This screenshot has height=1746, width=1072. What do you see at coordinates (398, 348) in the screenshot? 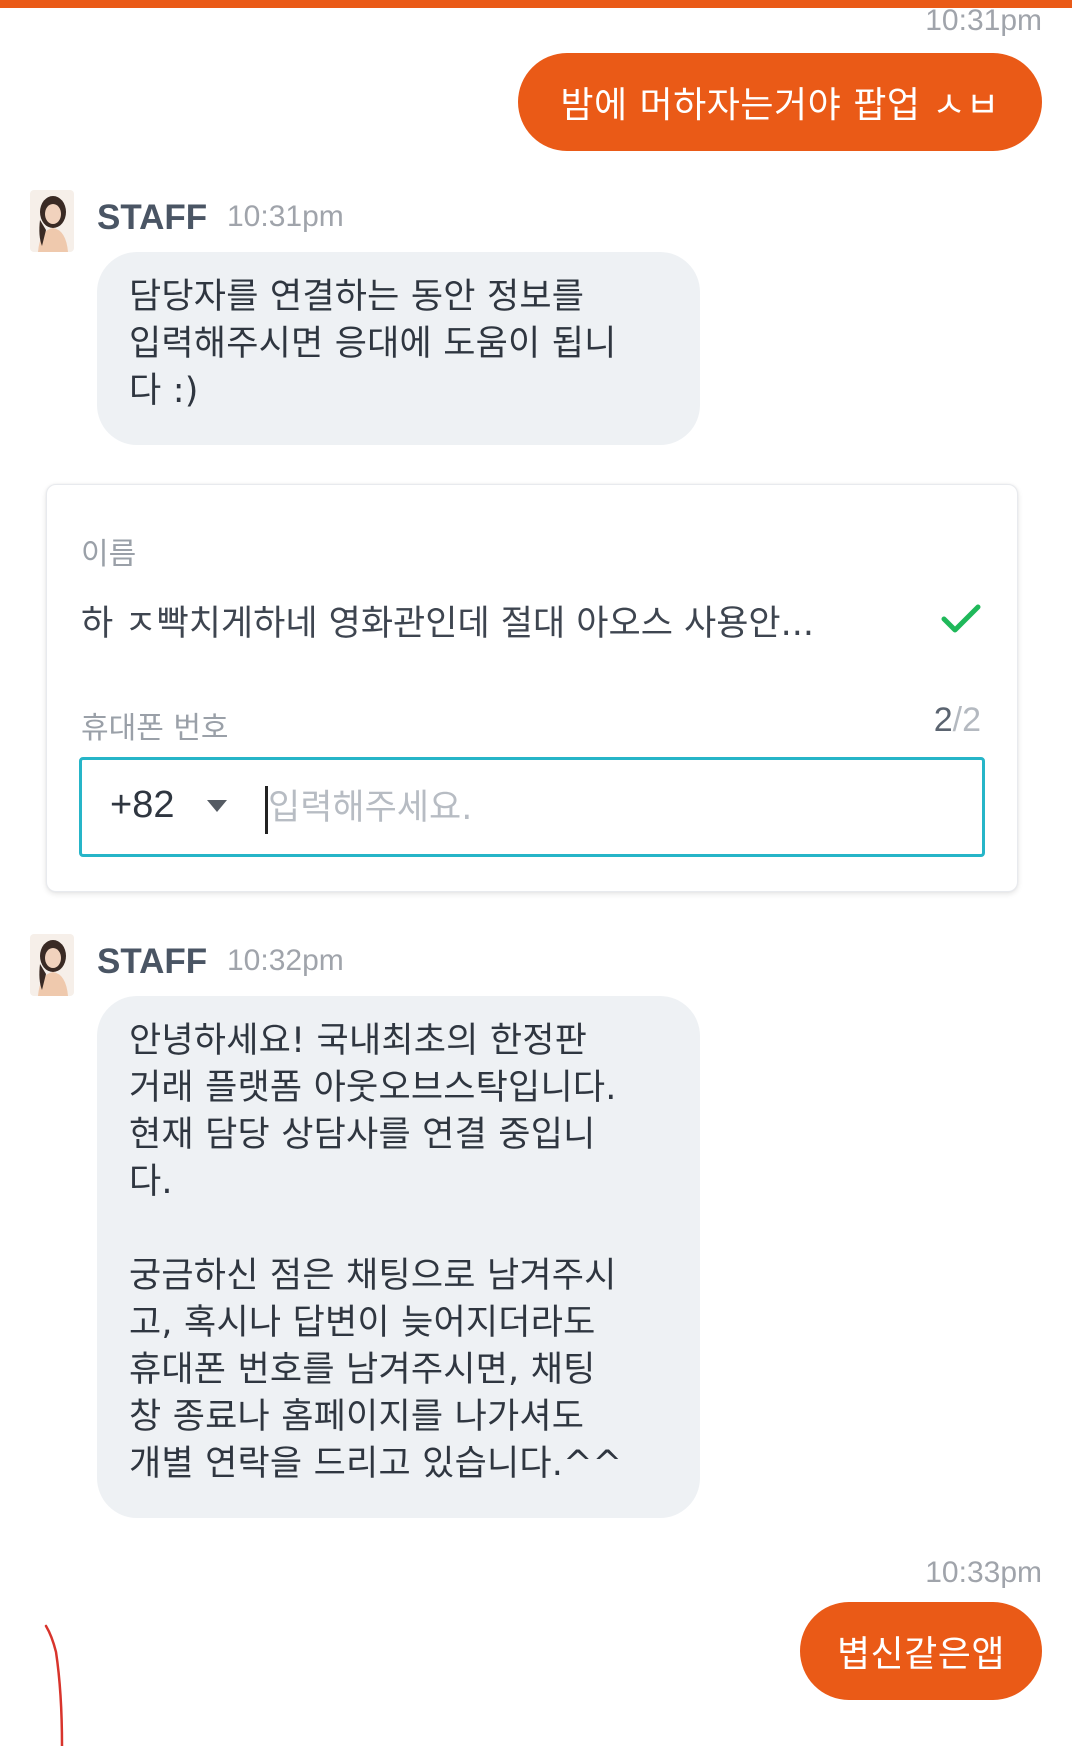
I see `staff-message-bubble: 담당자를 연결하는 동안 정보를 입력해주시면 응대에 도움이 됩니 다 :)` at bounding box center [398, 348].